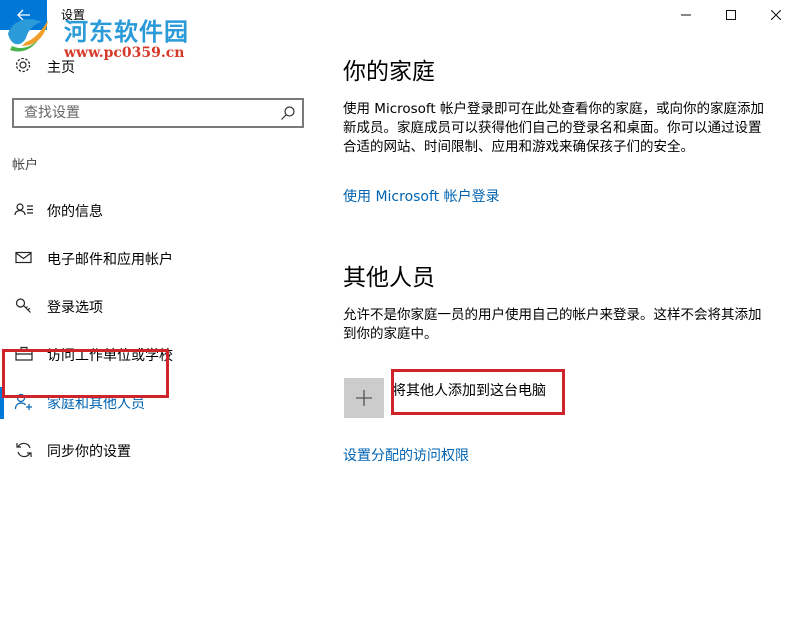 The width and height of the screenshot is (799, 628). I want to click on sidebar-item-label: 电子邮件和应用帐户, so click(110, 260).